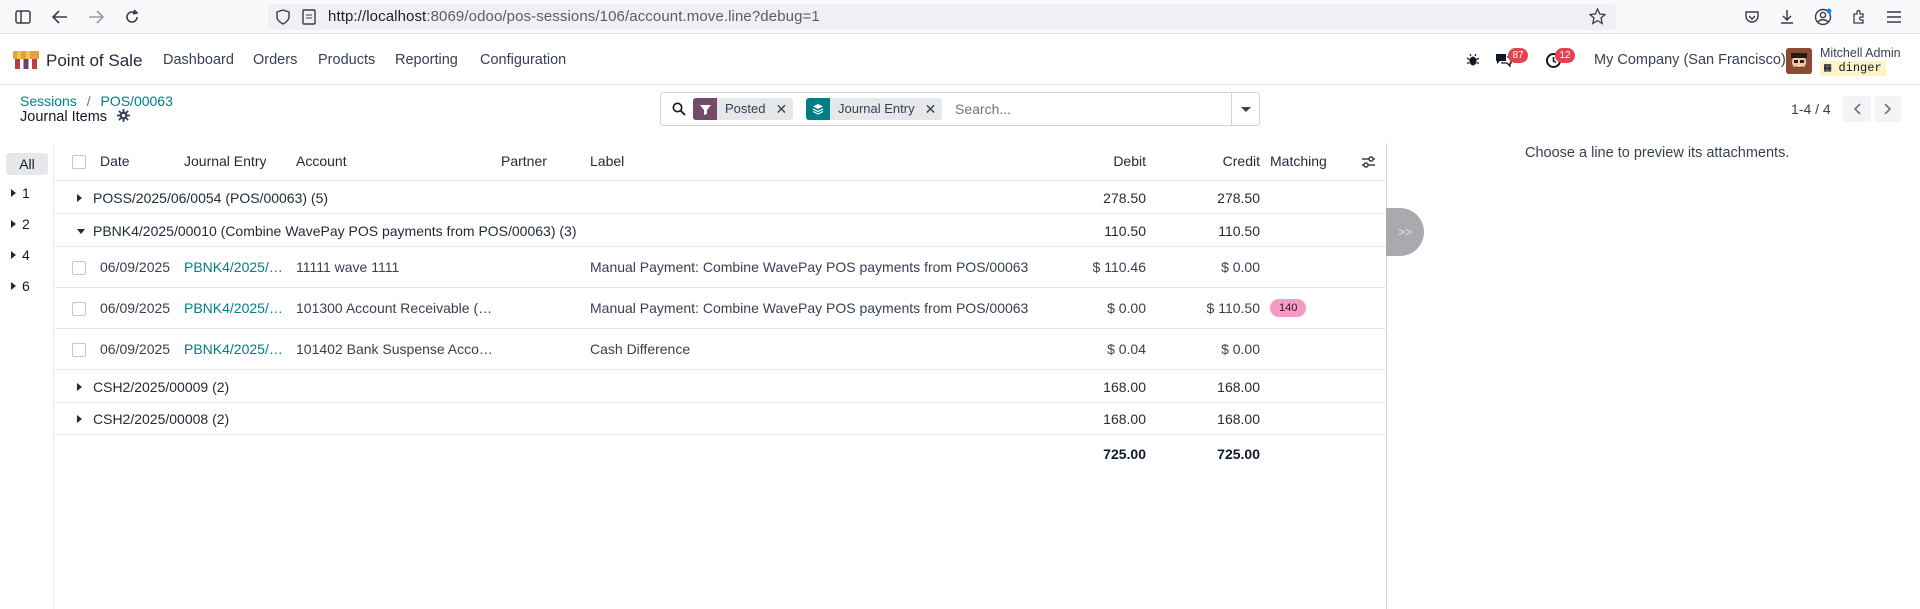 The width and height of the screenshot is (1920, 609). Describe the element at coordinates (321, 161) in the screenshot. I see `header-account: Account` at that location.